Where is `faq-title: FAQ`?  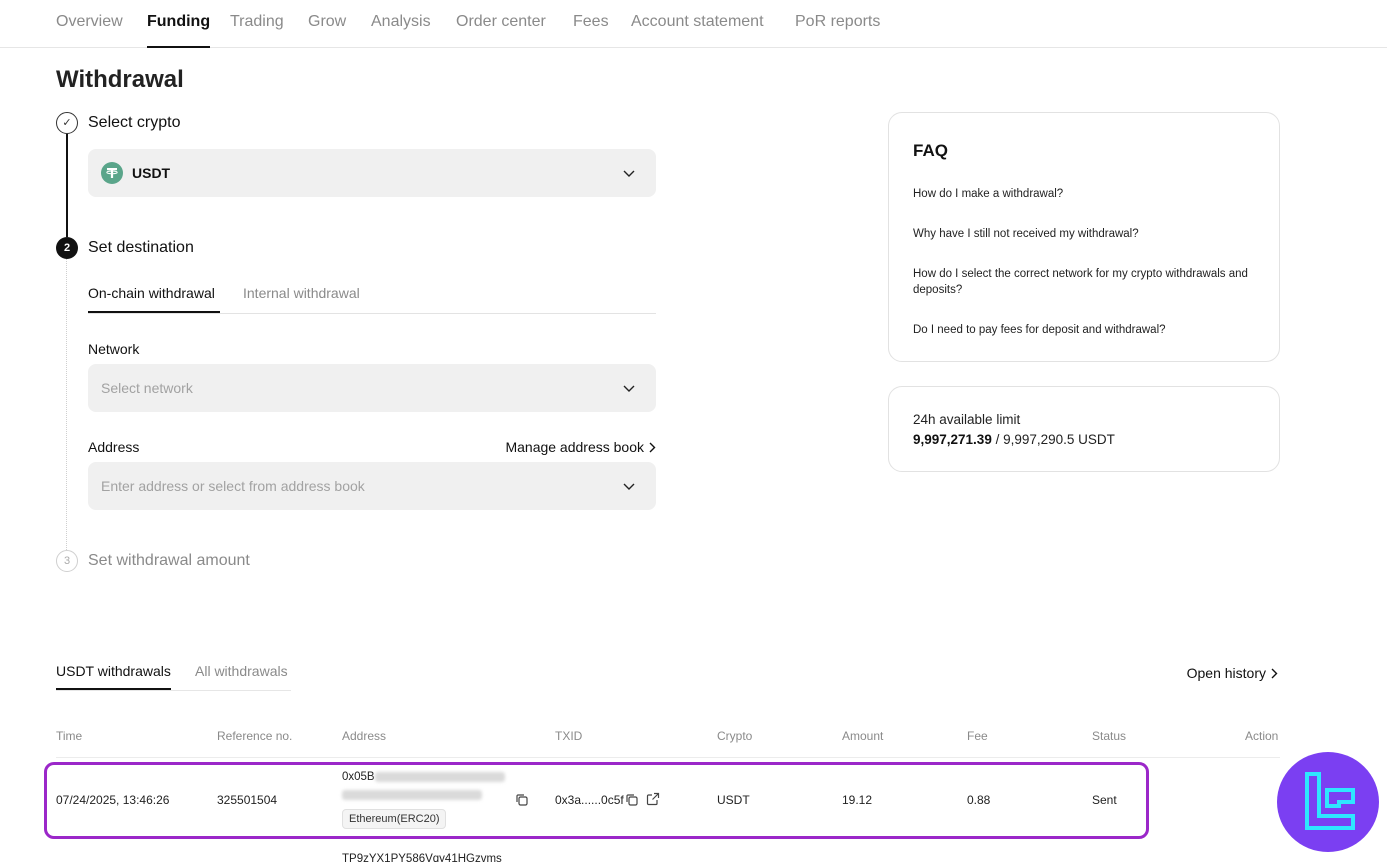
faq-title: FAQ is located at coordinates (930, 150).